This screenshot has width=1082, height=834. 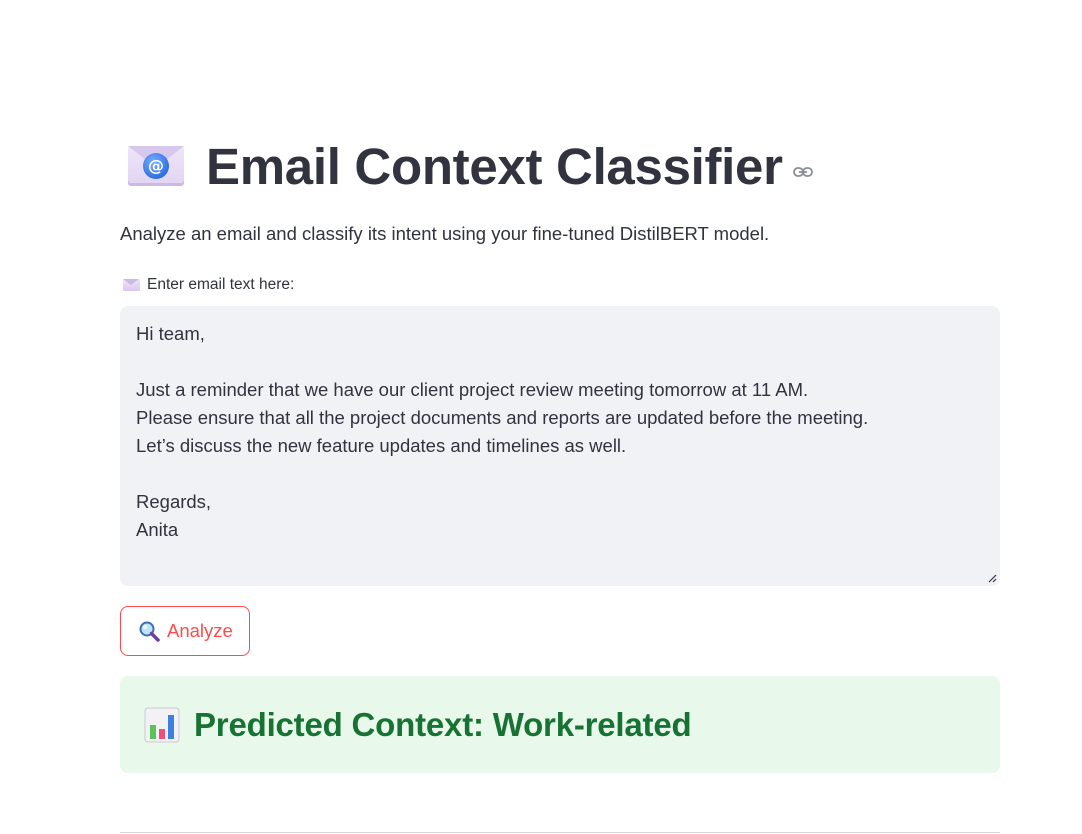 I want to click on resize-handle-icon, so click(x=992, y=578).